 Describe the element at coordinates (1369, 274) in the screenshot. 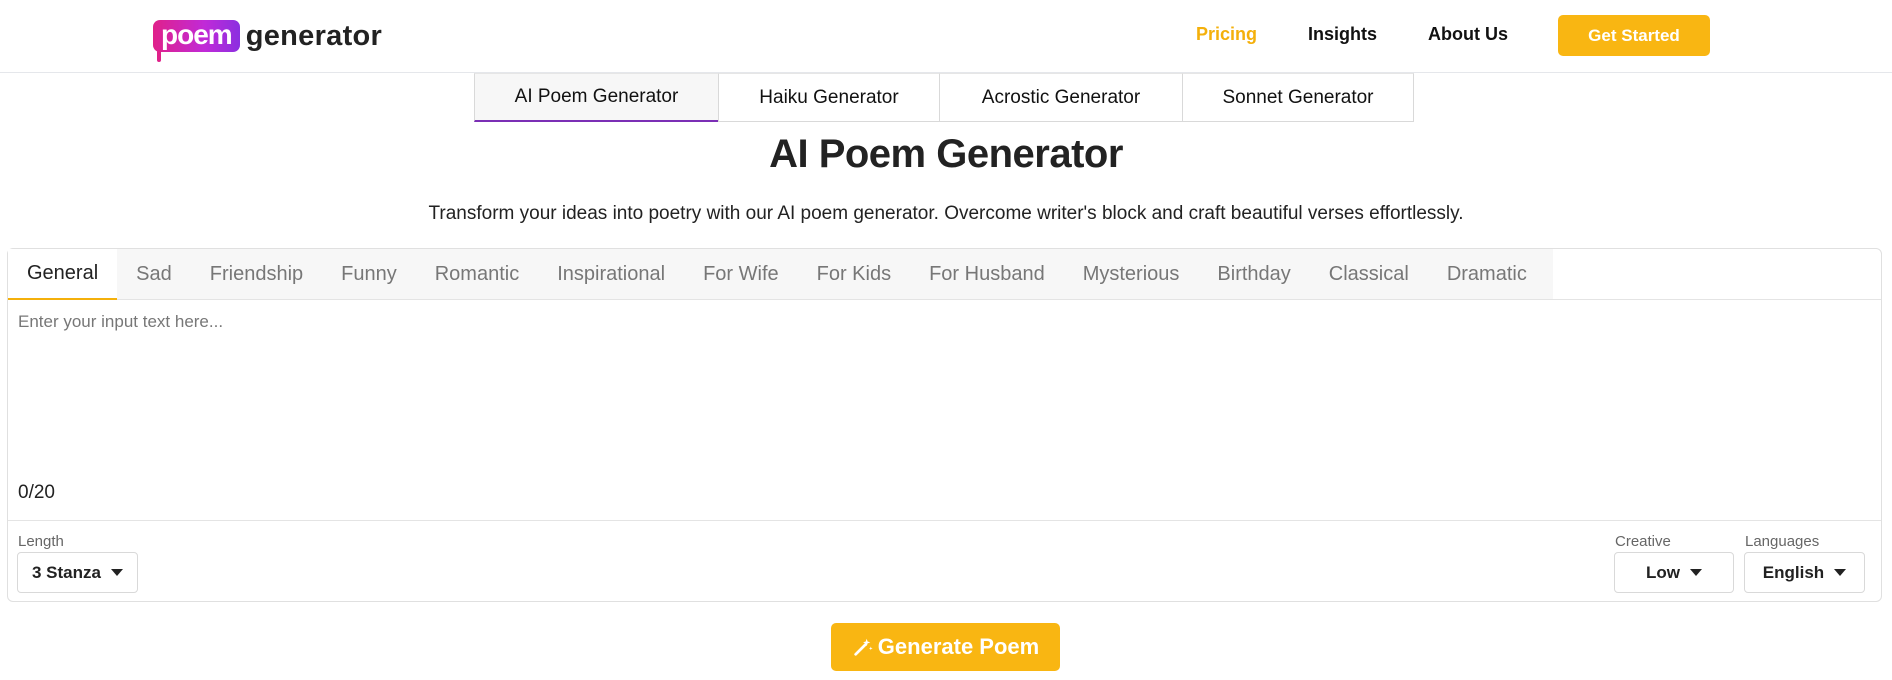

I see `style-tab-classical: Classical` at that location.